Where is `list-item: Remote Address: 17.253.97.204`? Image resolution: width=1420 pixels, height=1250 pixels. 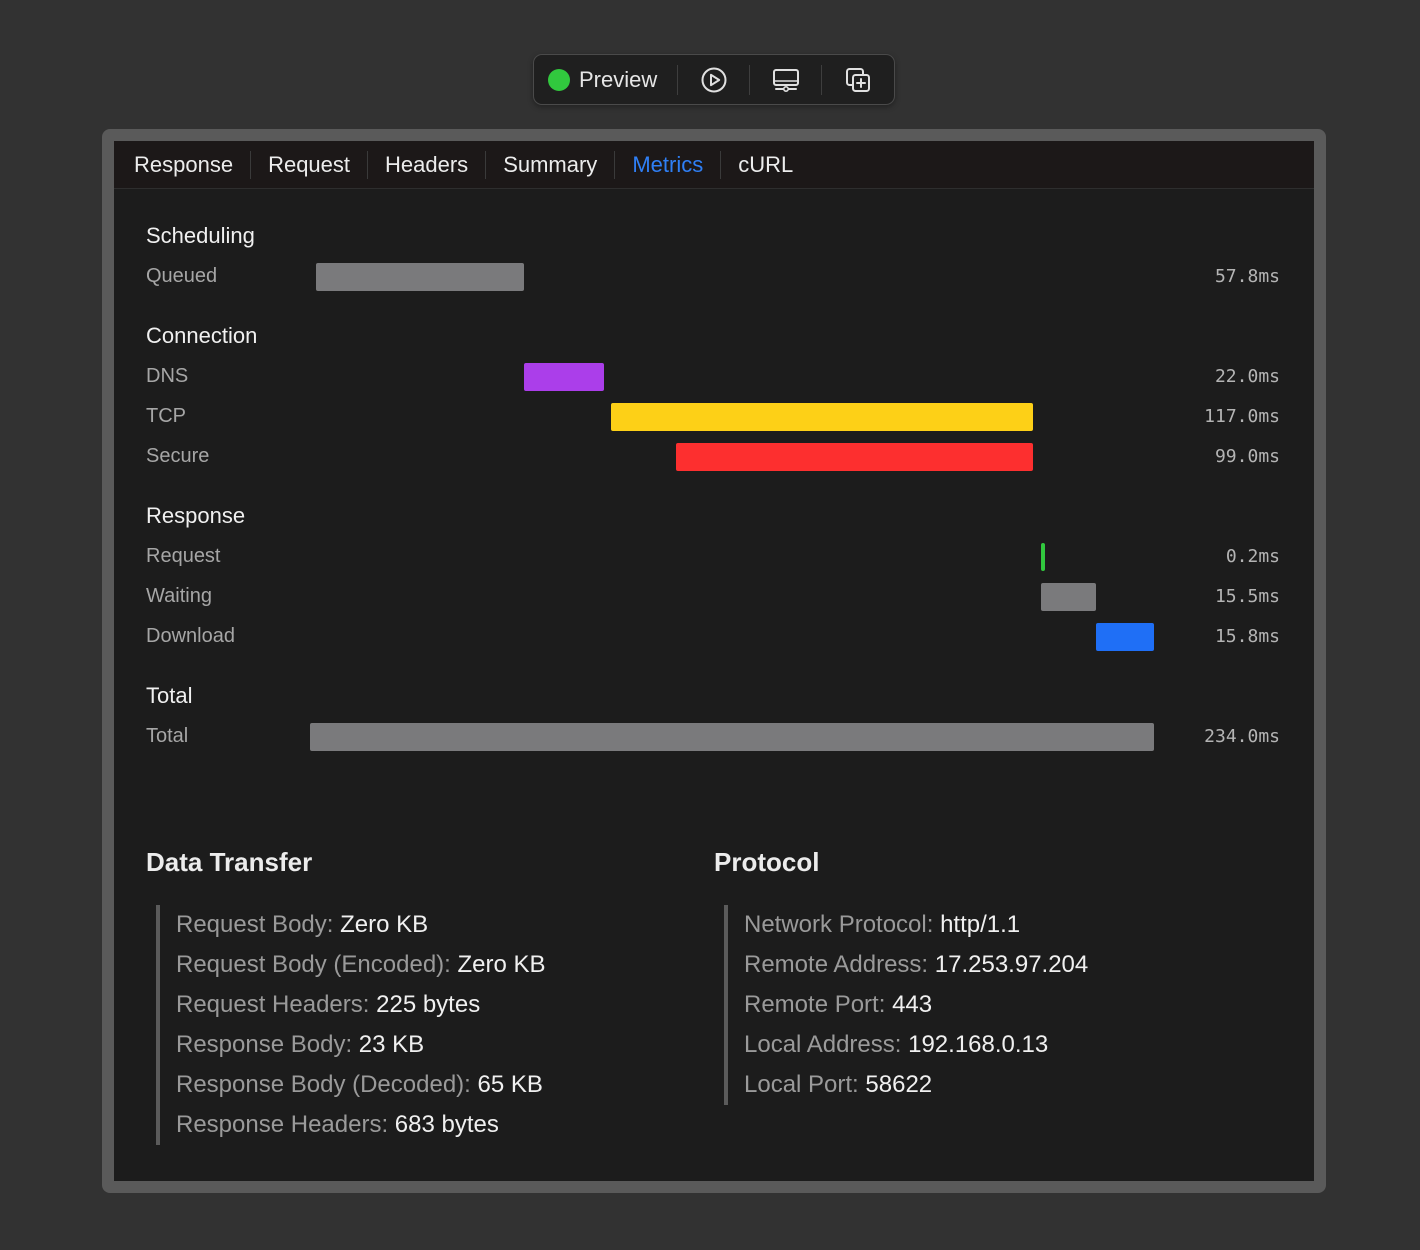 list-item: Remote Address: 17.253.97.204 is located at coordinates (916, 964).